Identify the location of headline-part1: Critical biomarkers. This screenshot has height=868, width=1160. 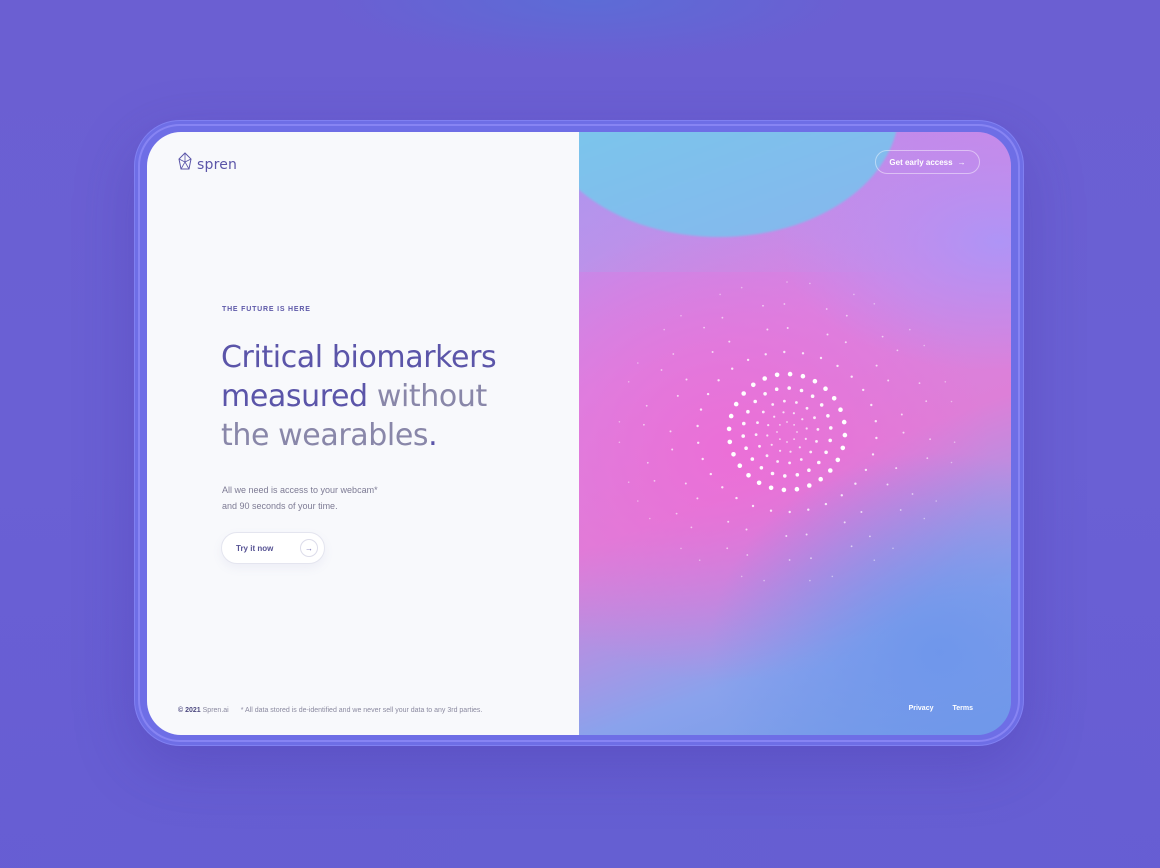
(359, 357).